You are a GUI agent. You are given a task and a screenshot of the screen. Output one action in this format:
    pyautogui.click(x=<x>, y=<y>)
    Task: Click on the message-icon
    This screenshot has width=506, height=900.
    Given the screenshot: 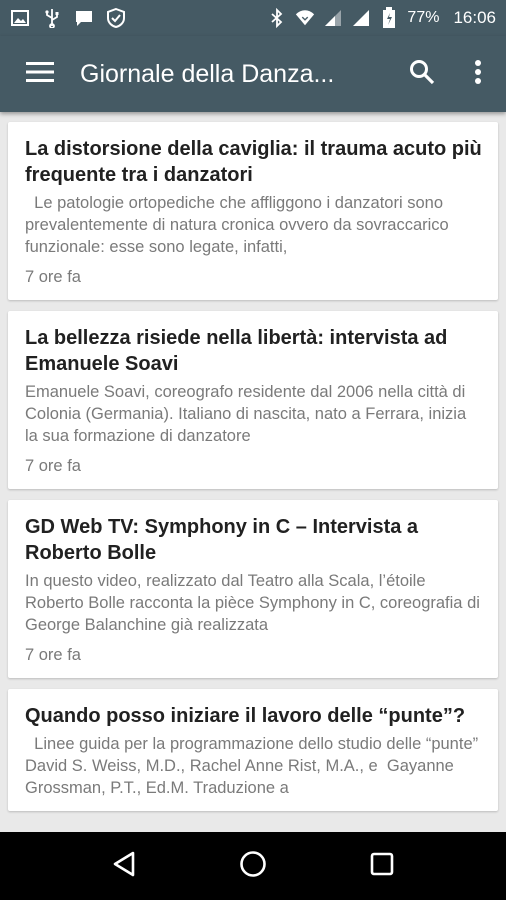 What is the action you would take?
    pyautogui.click(x=84, y=18)
    